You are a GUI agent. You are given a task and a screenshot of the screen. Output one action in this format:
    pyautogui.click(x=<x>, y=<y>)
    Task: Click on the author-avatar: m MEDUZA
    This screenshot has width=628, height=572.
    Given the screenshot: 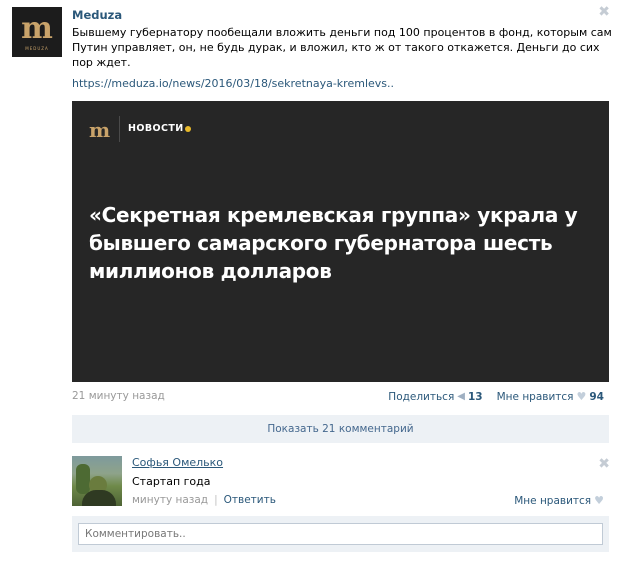 What is the action you would take?
    pyautogui.click(x=37, y=32)
    